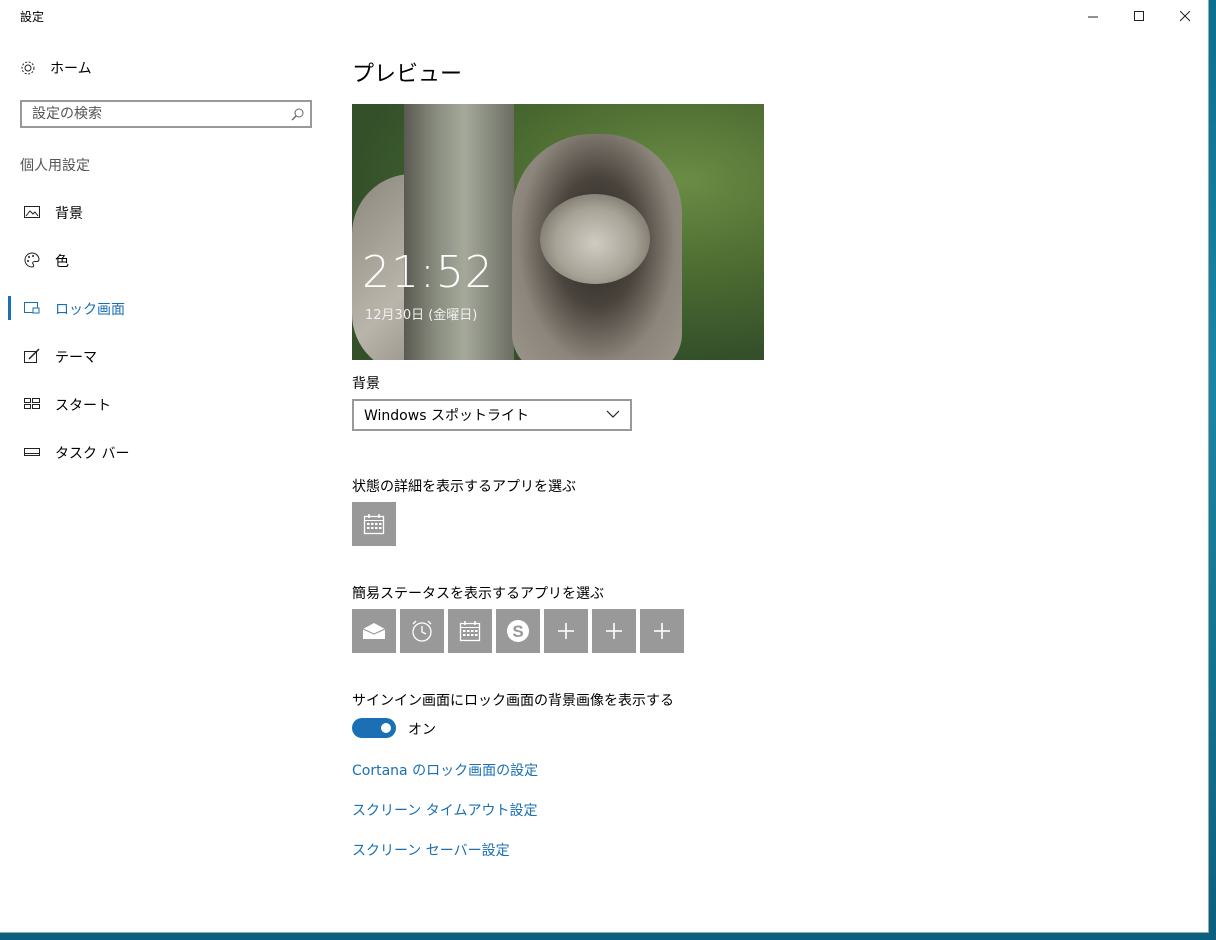 Image resolution: width=1216 pixels, height=940 pixels. I want to click on detailed-status-label: 状態の詳細を表示するアプリを選ぶ, so click(464, 487).